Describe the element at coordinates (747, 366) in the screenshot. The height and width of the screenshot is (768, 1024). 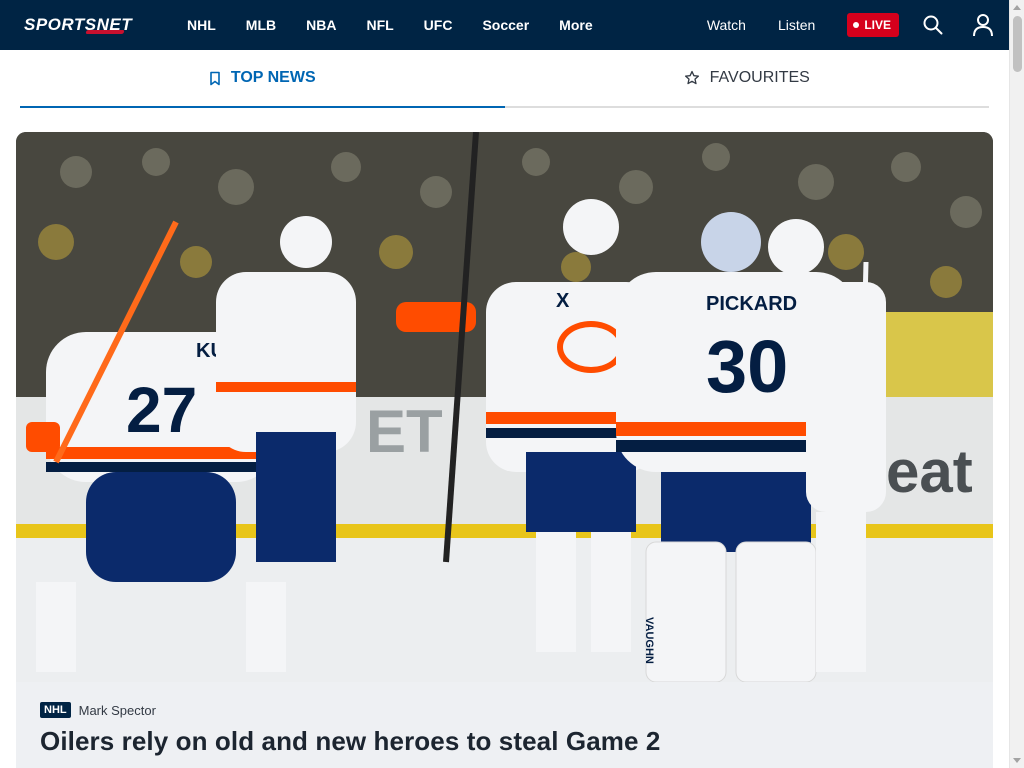
I see `jersey-number-right: 30` at that location.